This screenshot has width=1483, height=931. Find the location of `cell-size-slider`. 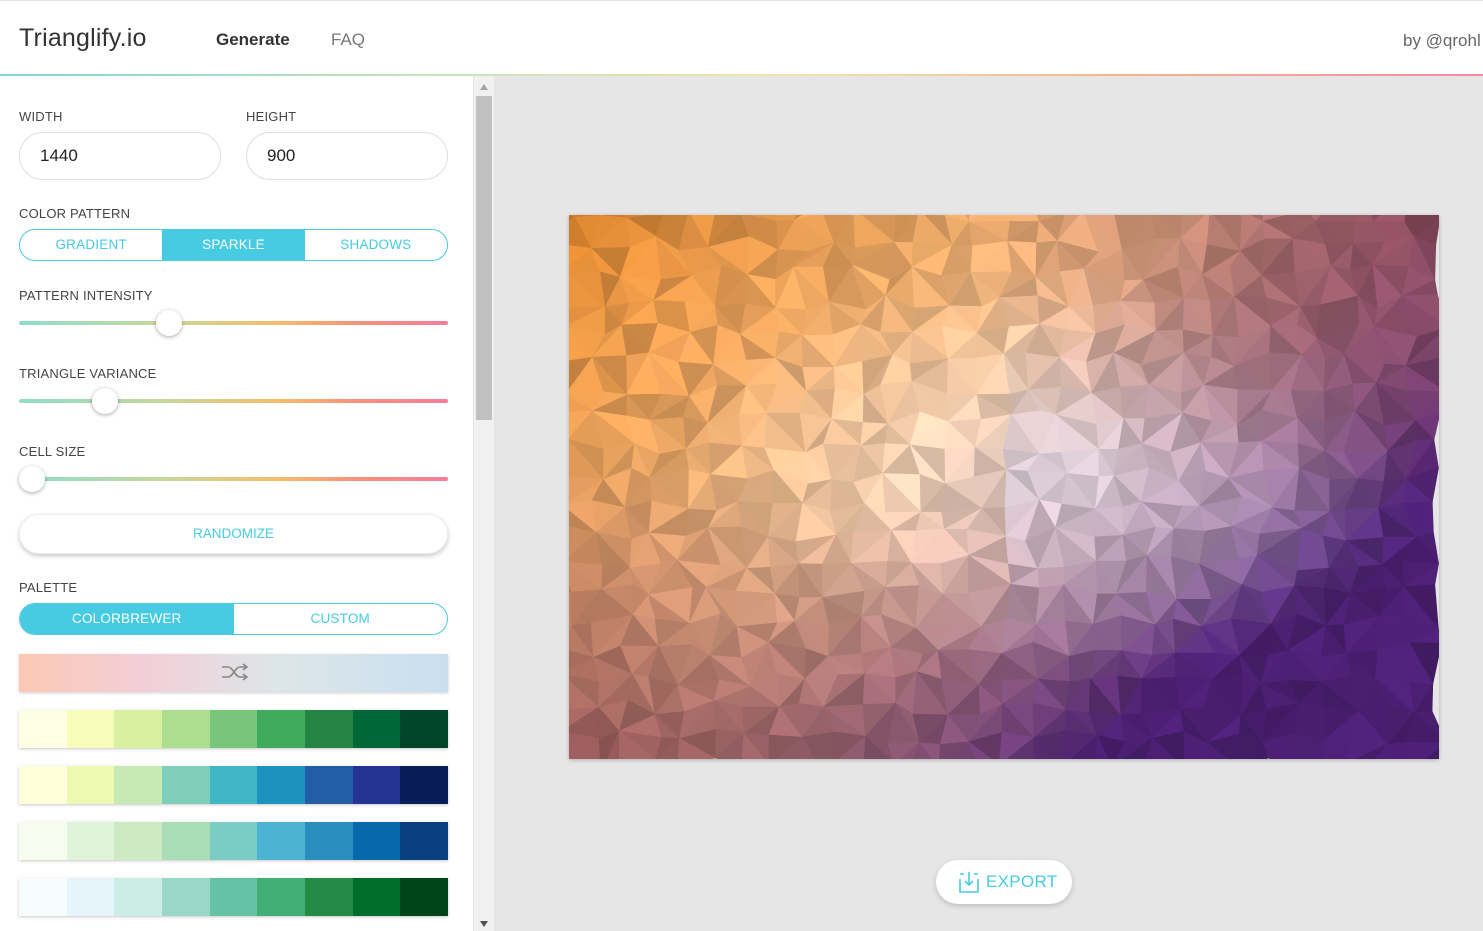

cell-size-slider is located at coordinates (233, 479).